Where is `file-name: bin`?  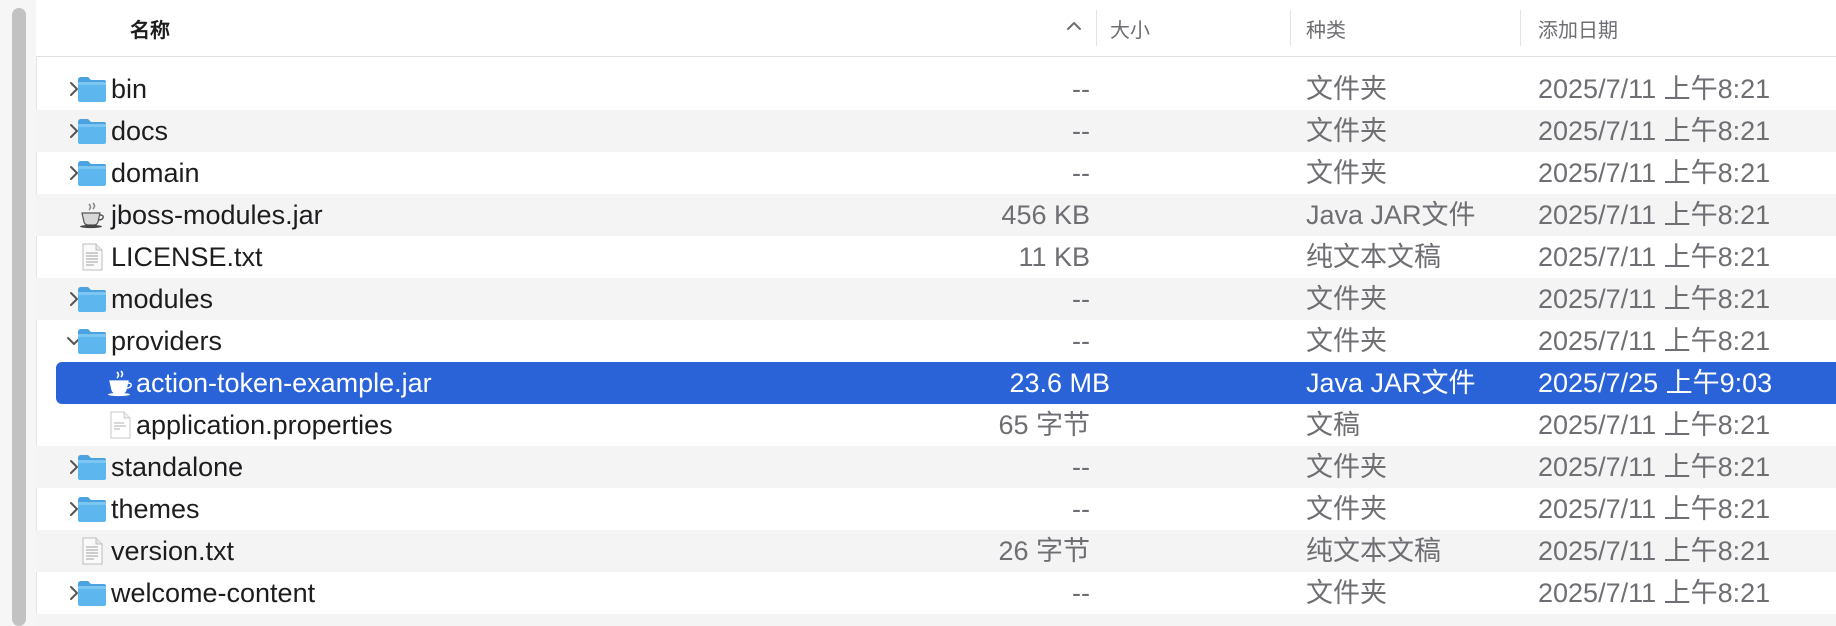 file-name: bin is located at coordinates (129, 89).